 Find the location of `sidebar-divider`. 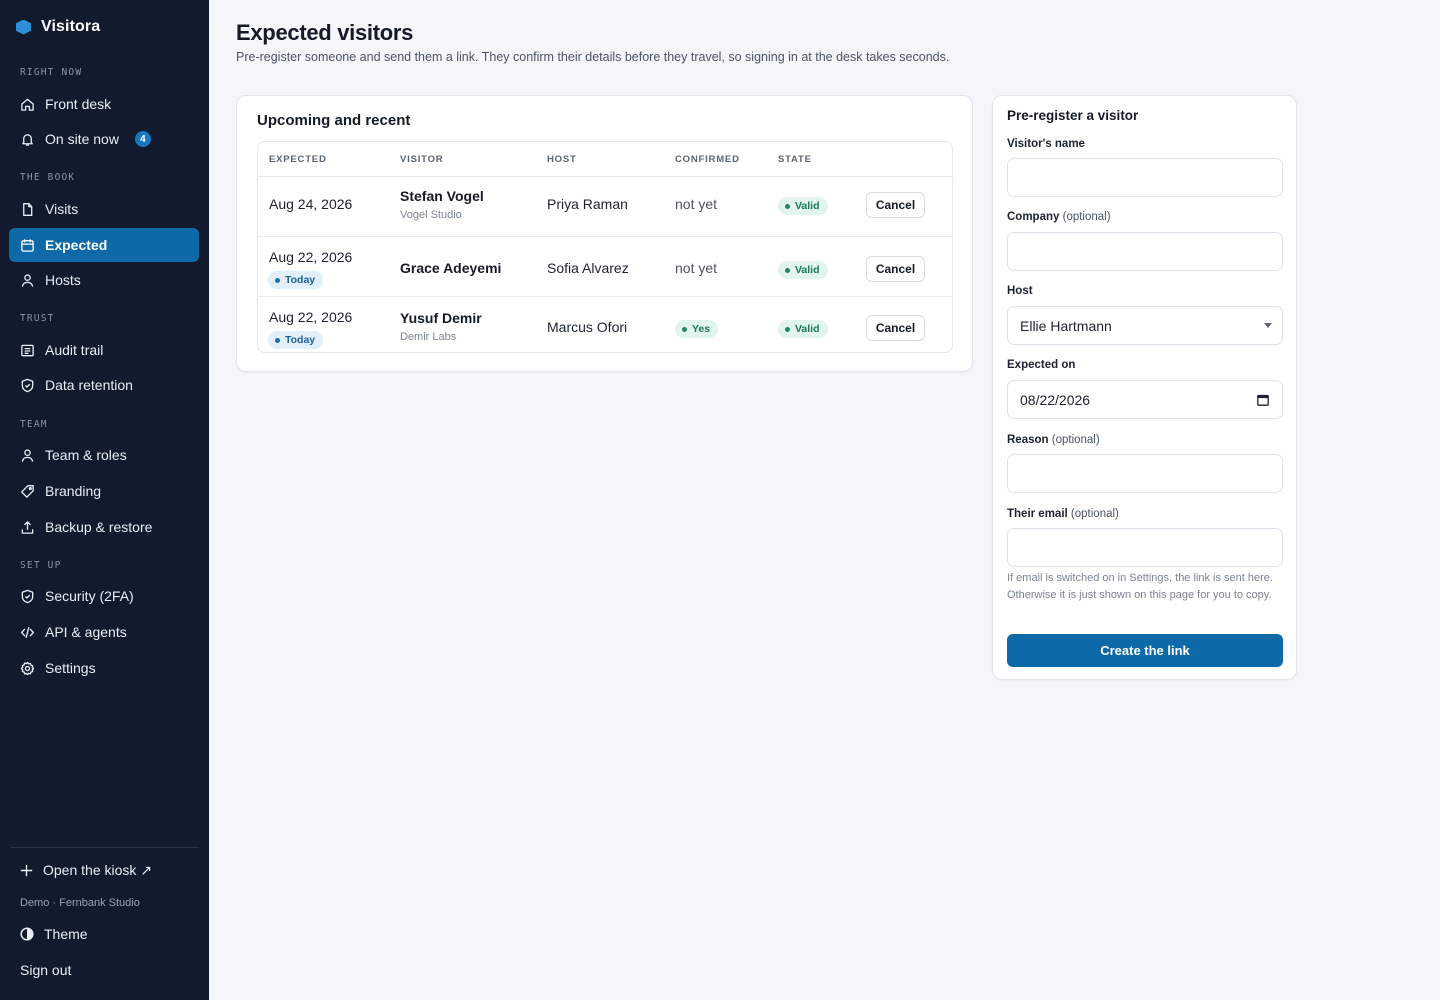

sidebar-divider is located at coordinates (104, 847).